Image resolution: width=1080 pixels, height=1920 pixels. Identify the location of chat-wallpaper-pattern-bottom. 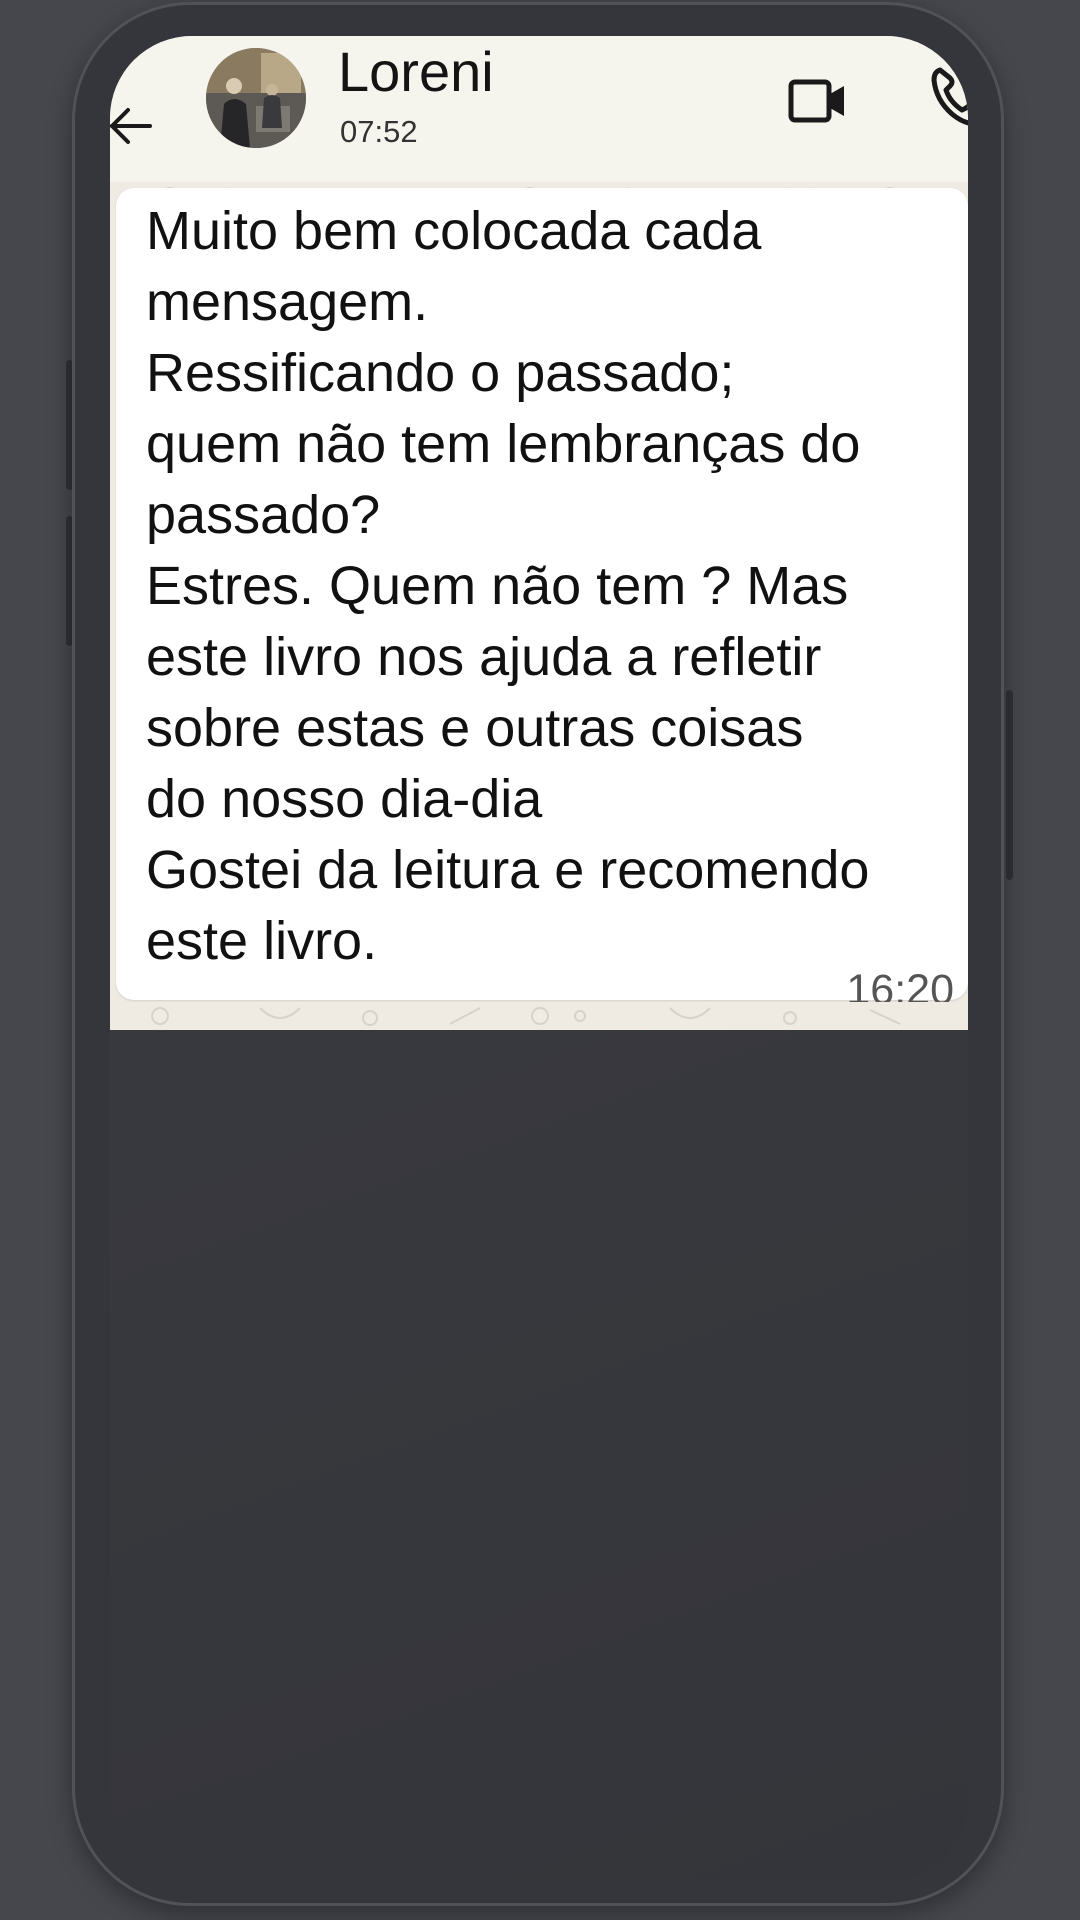
(539, 1016).